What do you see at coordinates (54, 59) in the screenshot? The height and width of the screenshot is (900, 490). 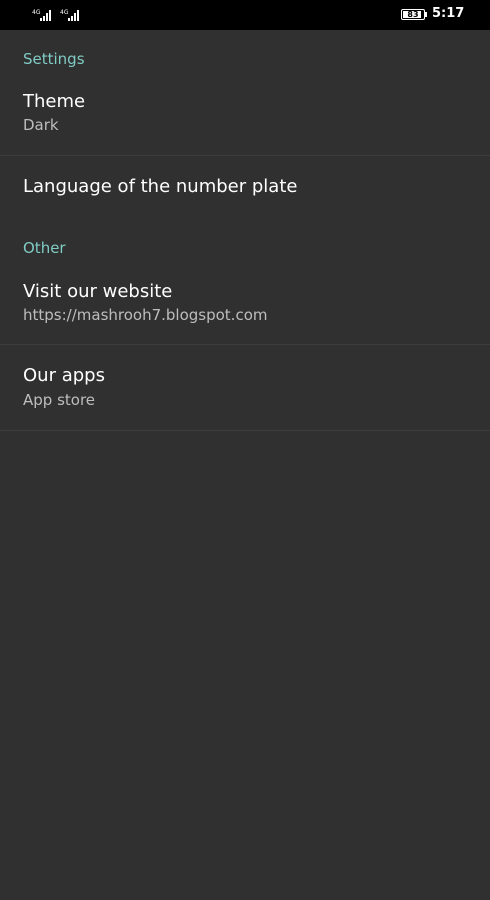 I see `category-settings-header: Settings` at bounding box center [54, 59].